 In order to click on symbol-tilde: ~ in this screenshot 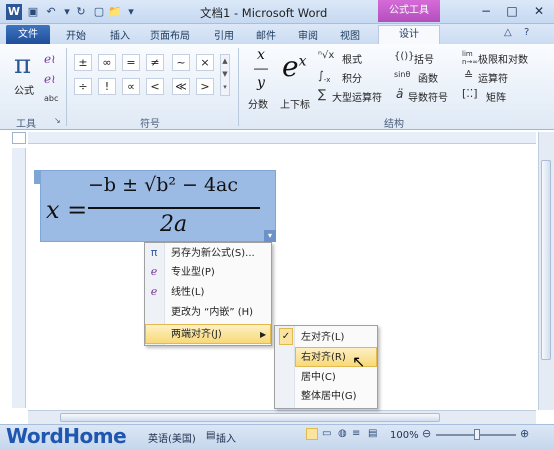, I will do `click(181, 62)`.